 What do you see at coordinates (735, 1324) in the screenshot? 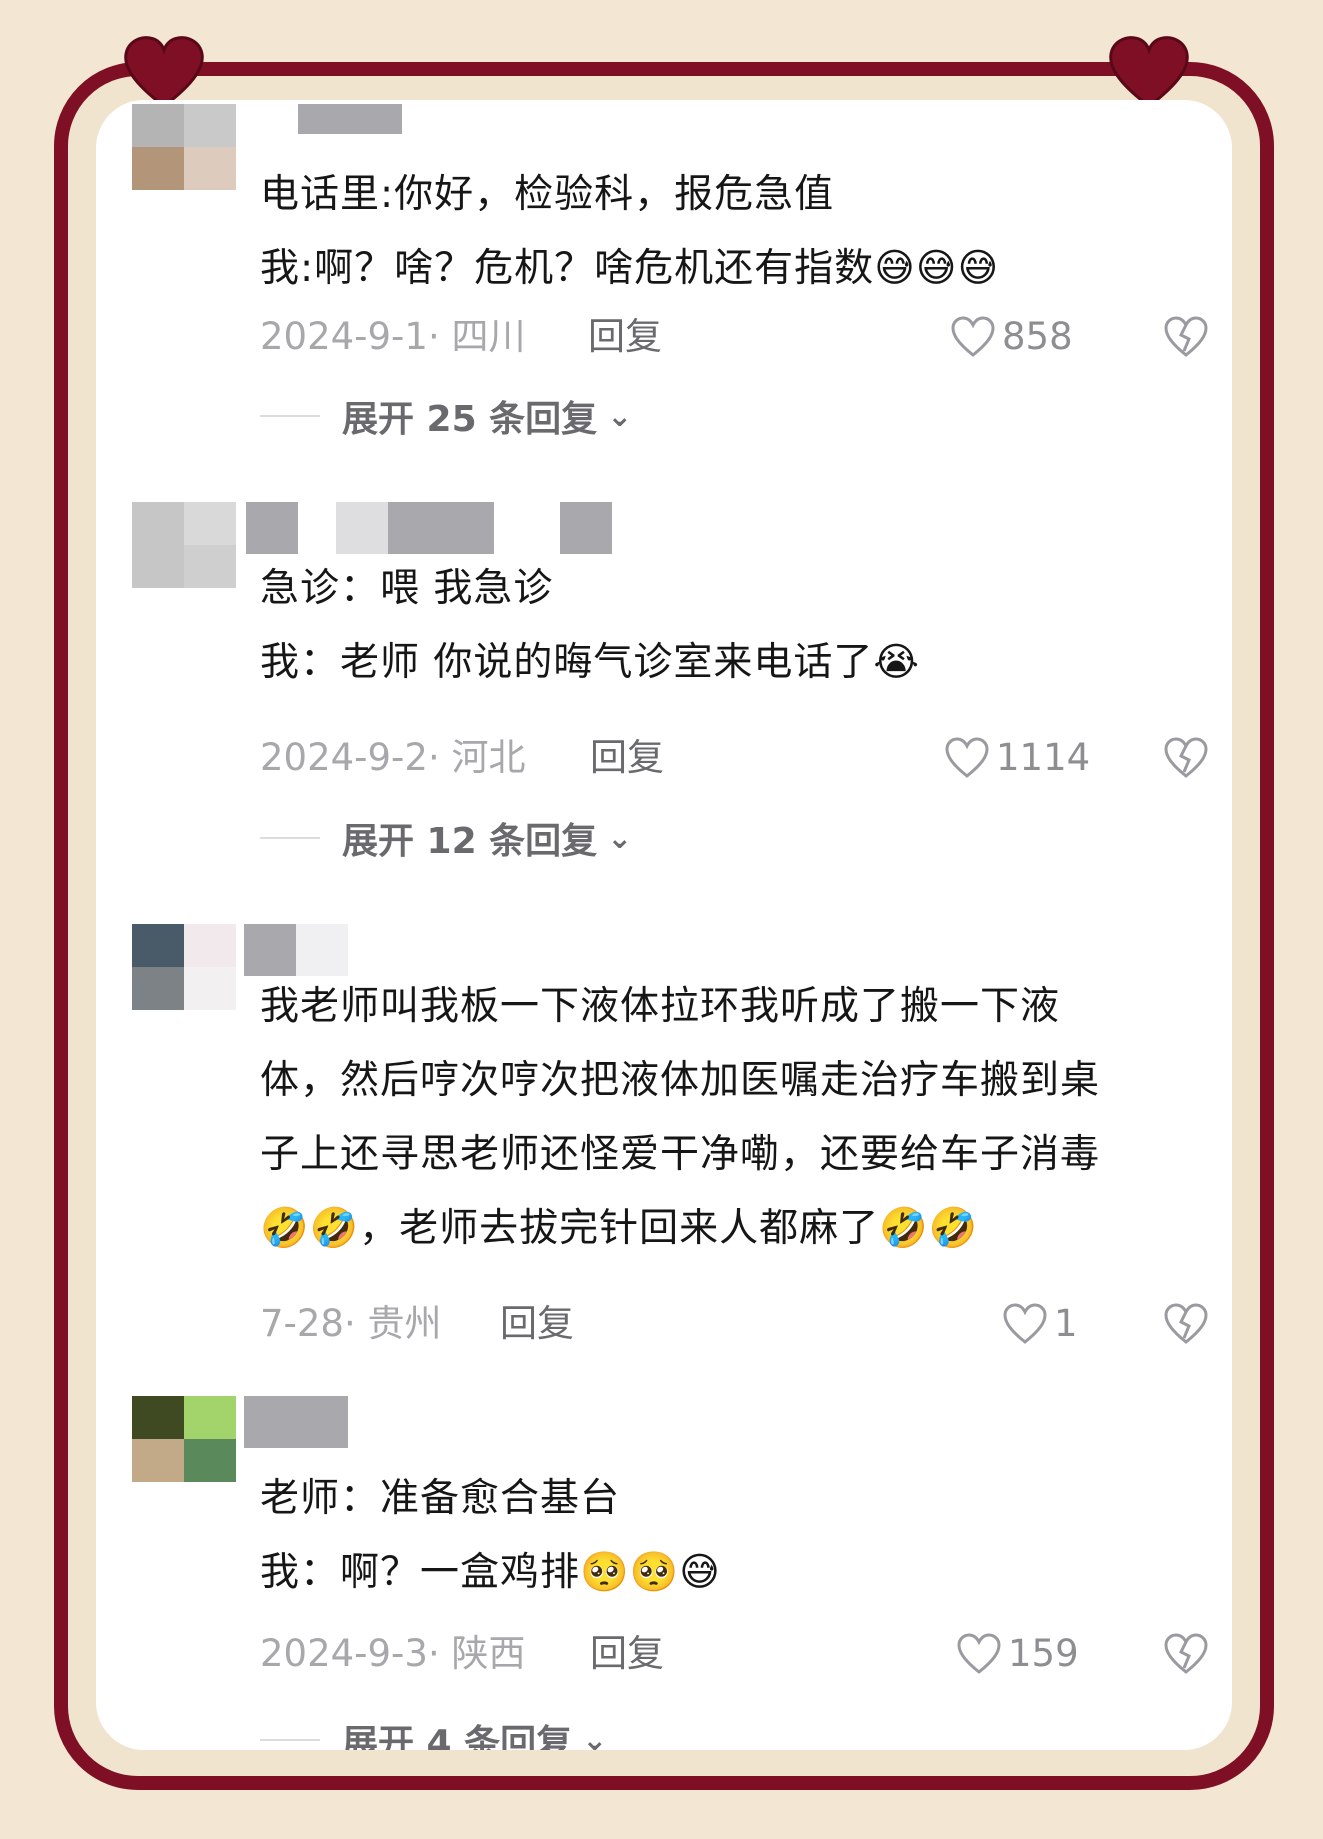
I see `comment-meta: 7-28· 贵州 回复 1` at bounding box center [735, 1324].